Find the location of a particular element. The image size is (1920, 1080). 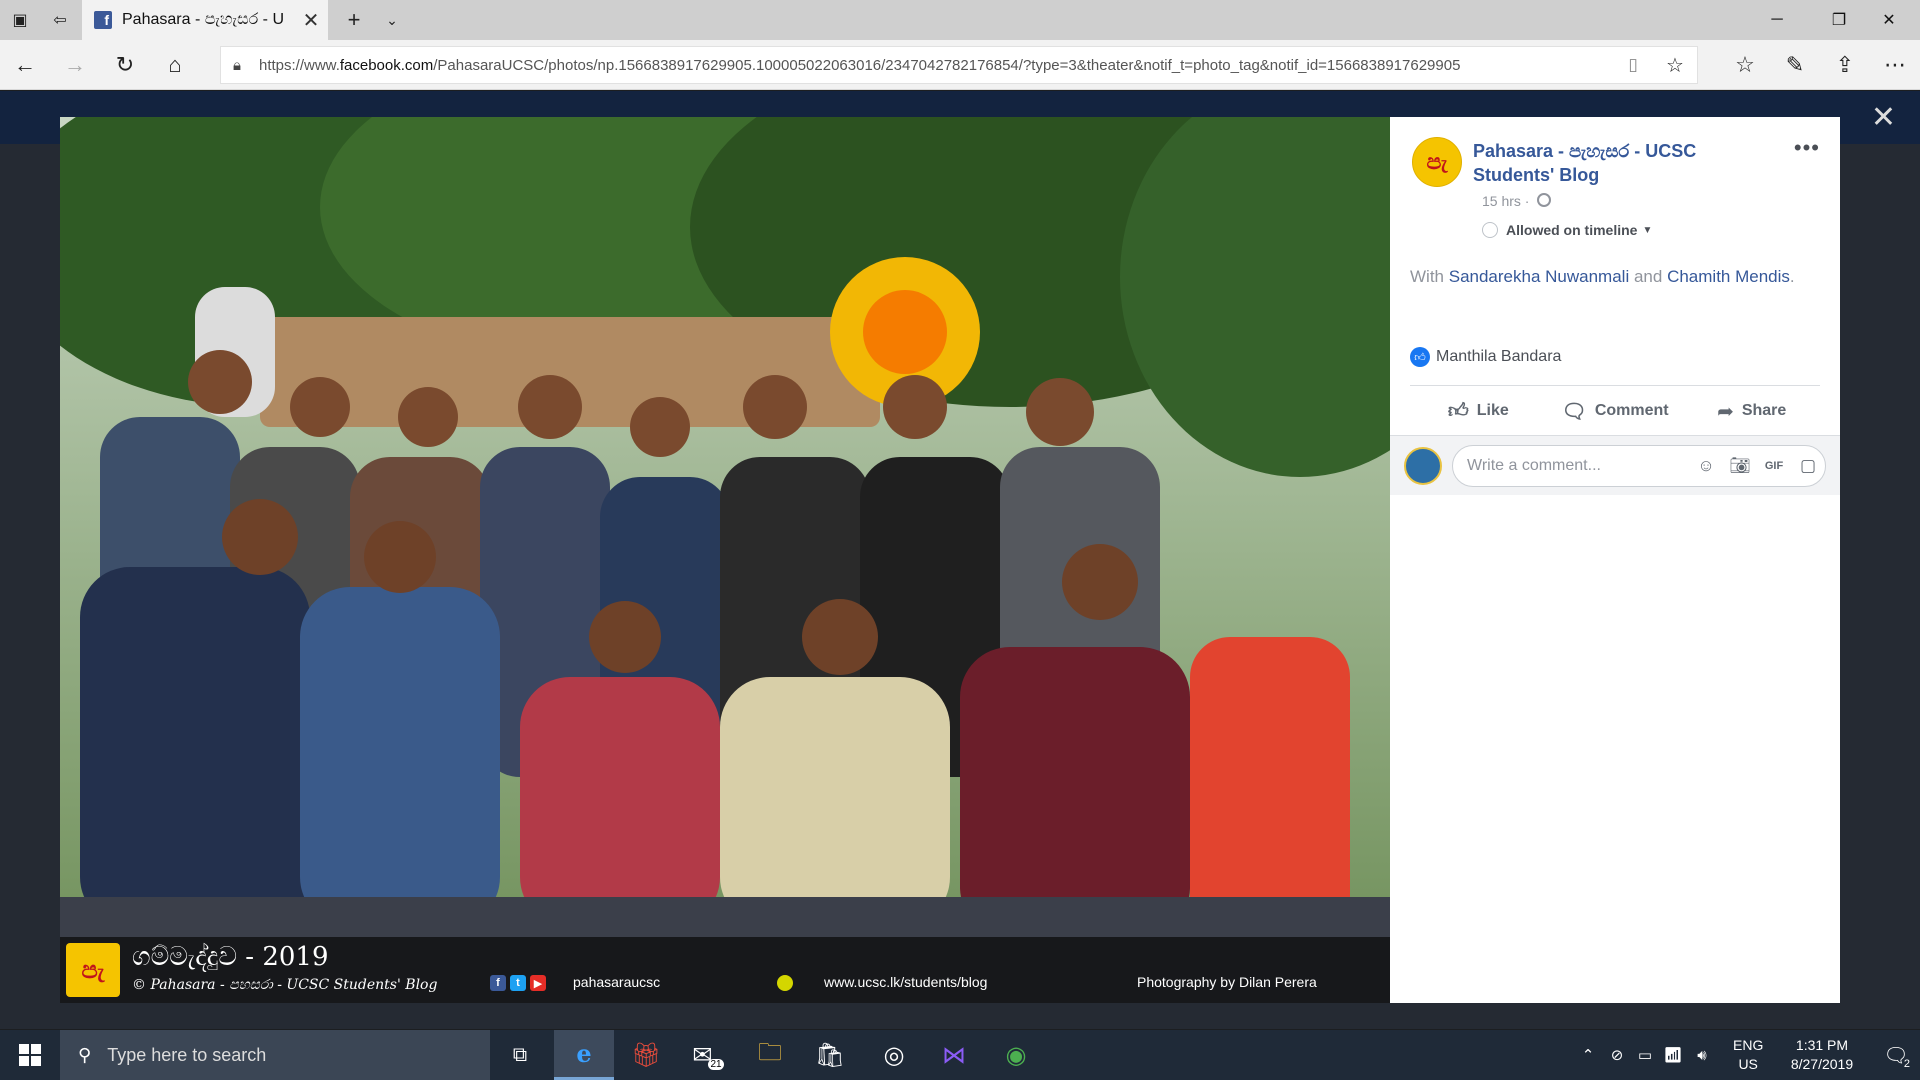

chrome-canary-icon: ◉ is located at coordinates (1016, 1055).